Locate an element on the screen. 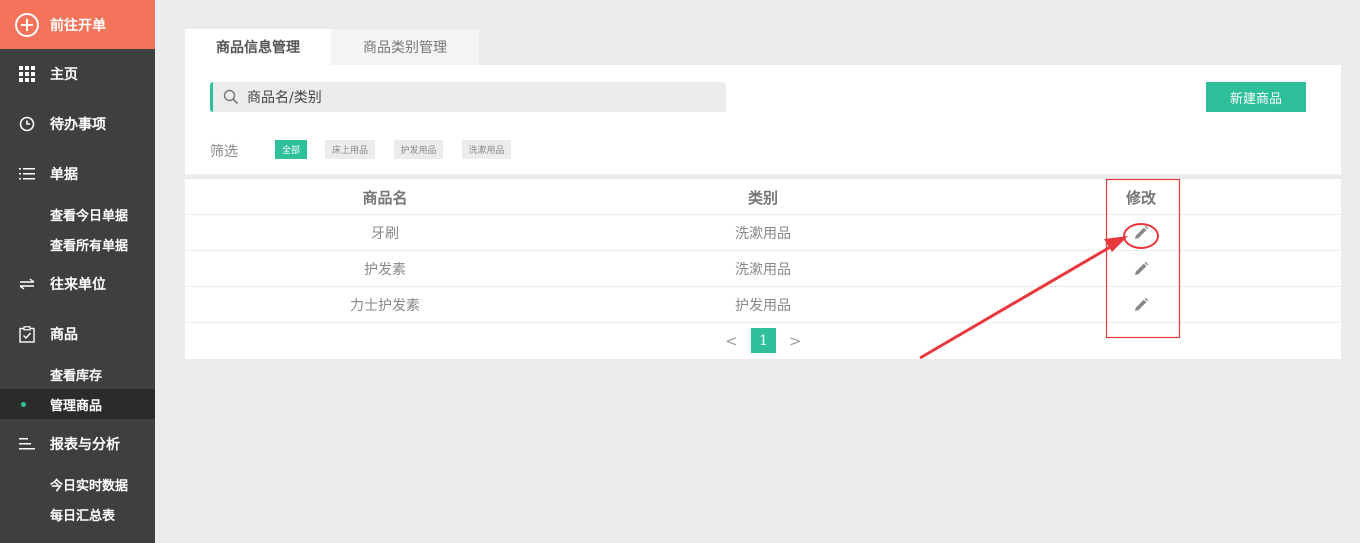  sidebar-item-home: 主页 is located at coordinates (77, 74).